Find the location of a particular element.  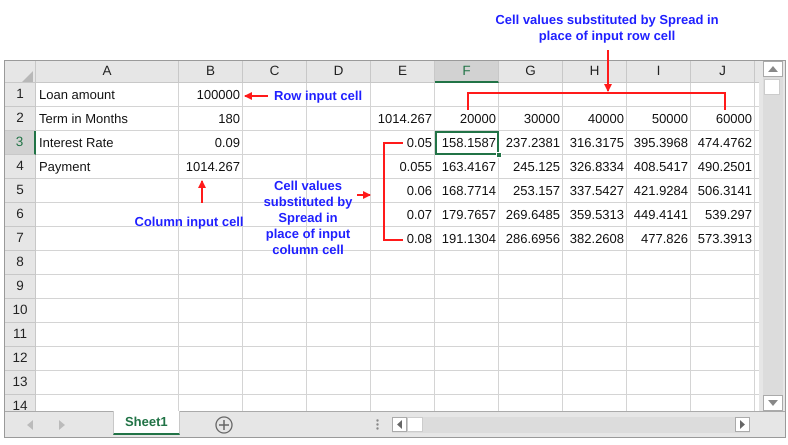

row-header: 14 is located at coordinates (20, 403).